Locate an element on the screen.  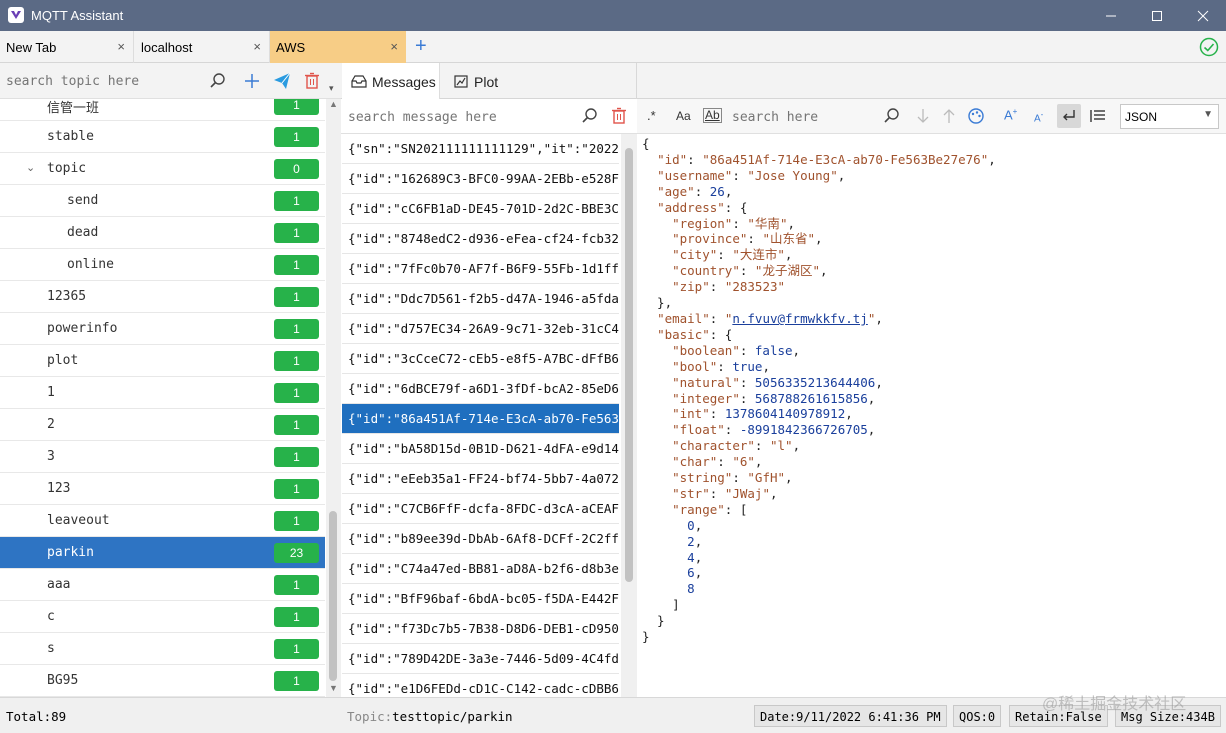
message-row: {"id":"eEeb35a1-FF24-bf74-5bb7-4a072f3 is located at coordinates (480, 479).